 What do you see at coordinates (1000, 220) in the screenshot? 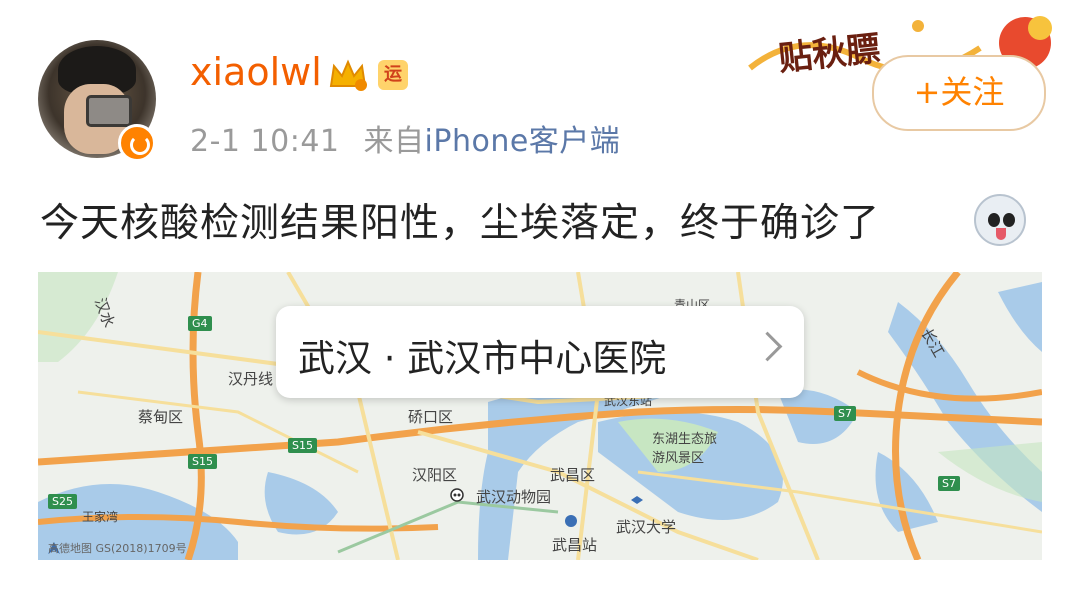
I see `husky-emoji-icon` at bounding box center [1000, 220].